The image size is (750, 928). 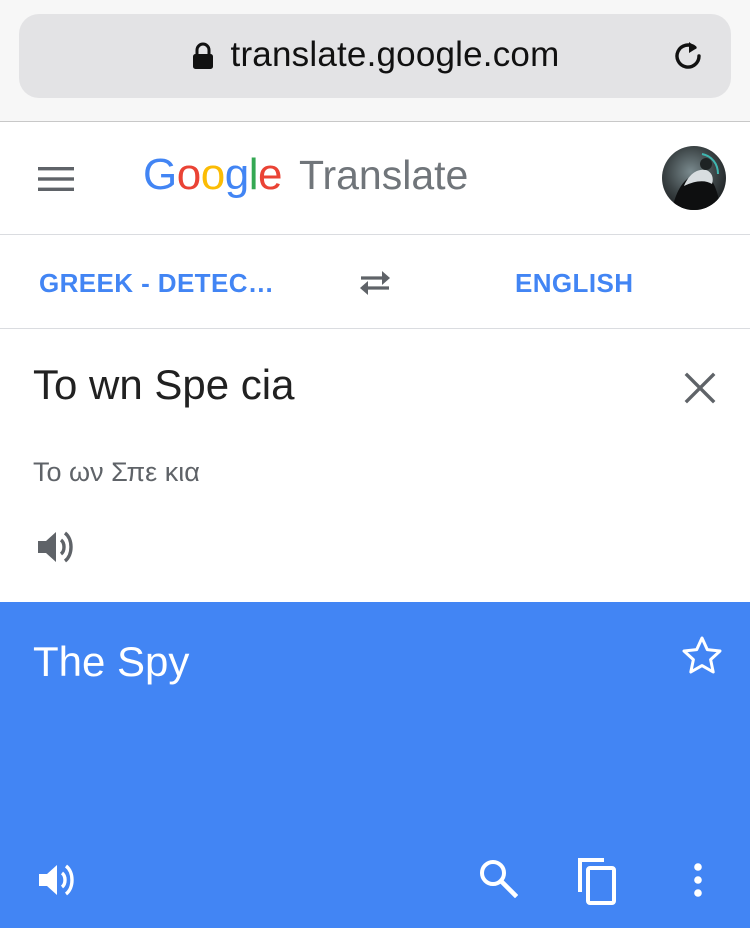 I want to click on brand-letter: G, so click(x=160, y=174).